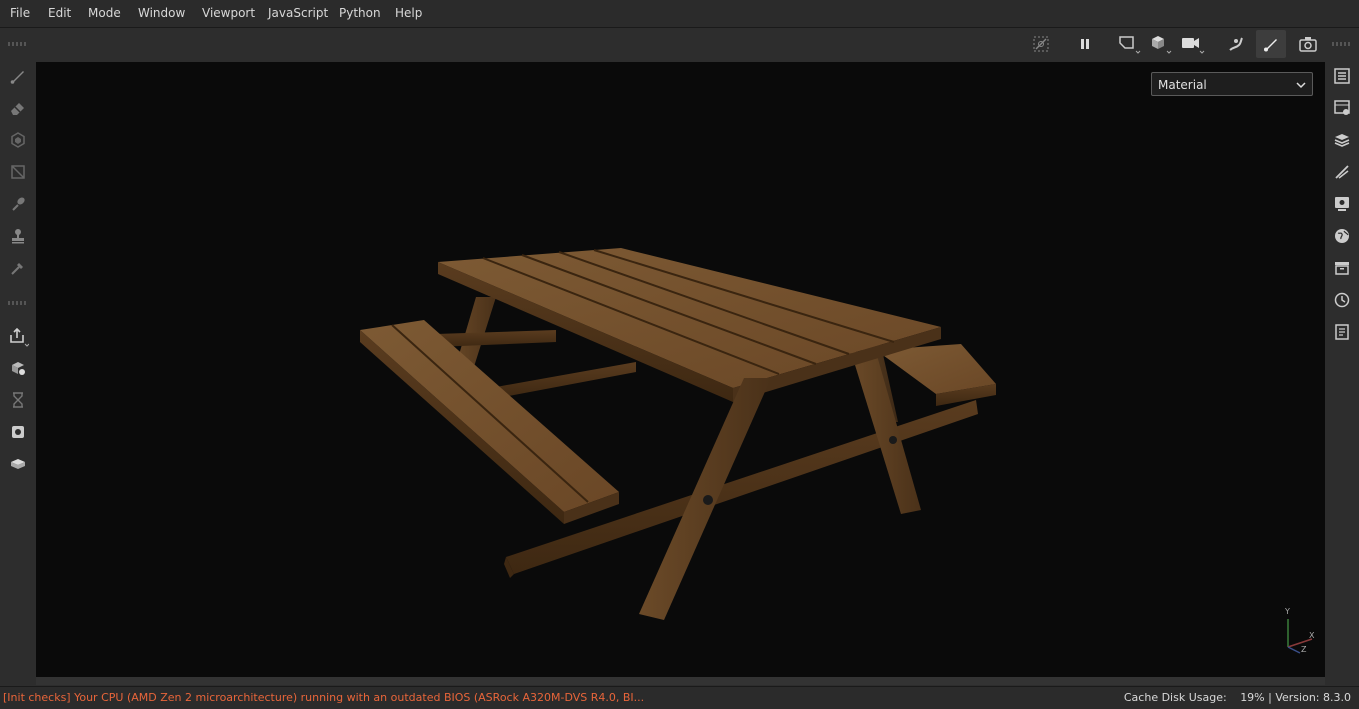 This screenshot has height=709, width=1359. Describe the element at coordinates (1342, 236) in the screenshot. I see `environment-icon` at that location.